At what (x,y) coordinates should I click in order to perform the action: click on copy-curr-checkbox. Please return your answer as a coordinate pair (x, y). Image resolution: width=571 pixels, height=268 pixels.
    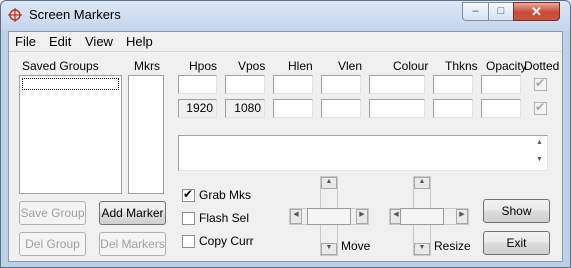
    Looking at the image, I should click on (188, 241).